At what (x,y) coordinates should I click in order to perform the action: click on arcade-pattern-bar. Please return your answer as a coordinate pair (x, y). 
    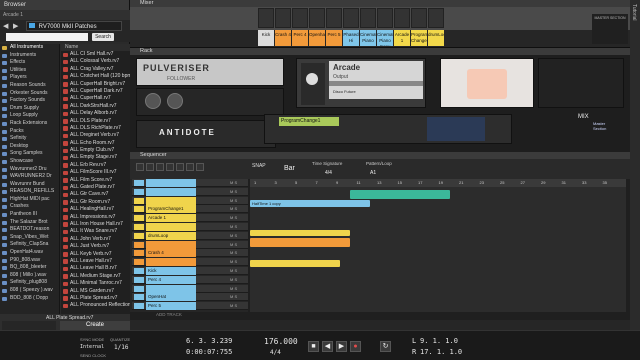
    Looking at the image, I should click on (376, 83).